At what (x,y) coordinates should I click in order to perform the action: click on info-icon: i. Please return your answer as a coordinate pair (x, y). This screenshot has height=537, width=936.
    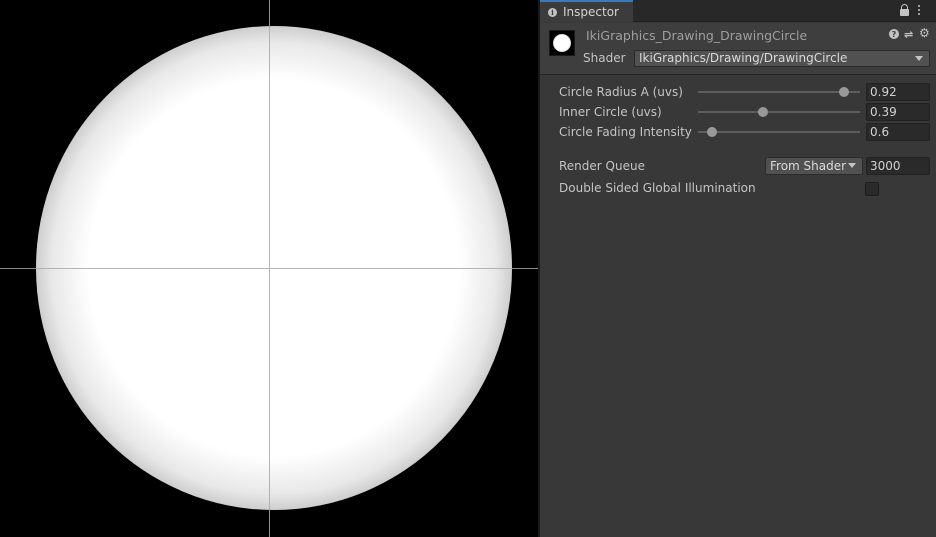
    Looking at the image, I should click on (552, 12).